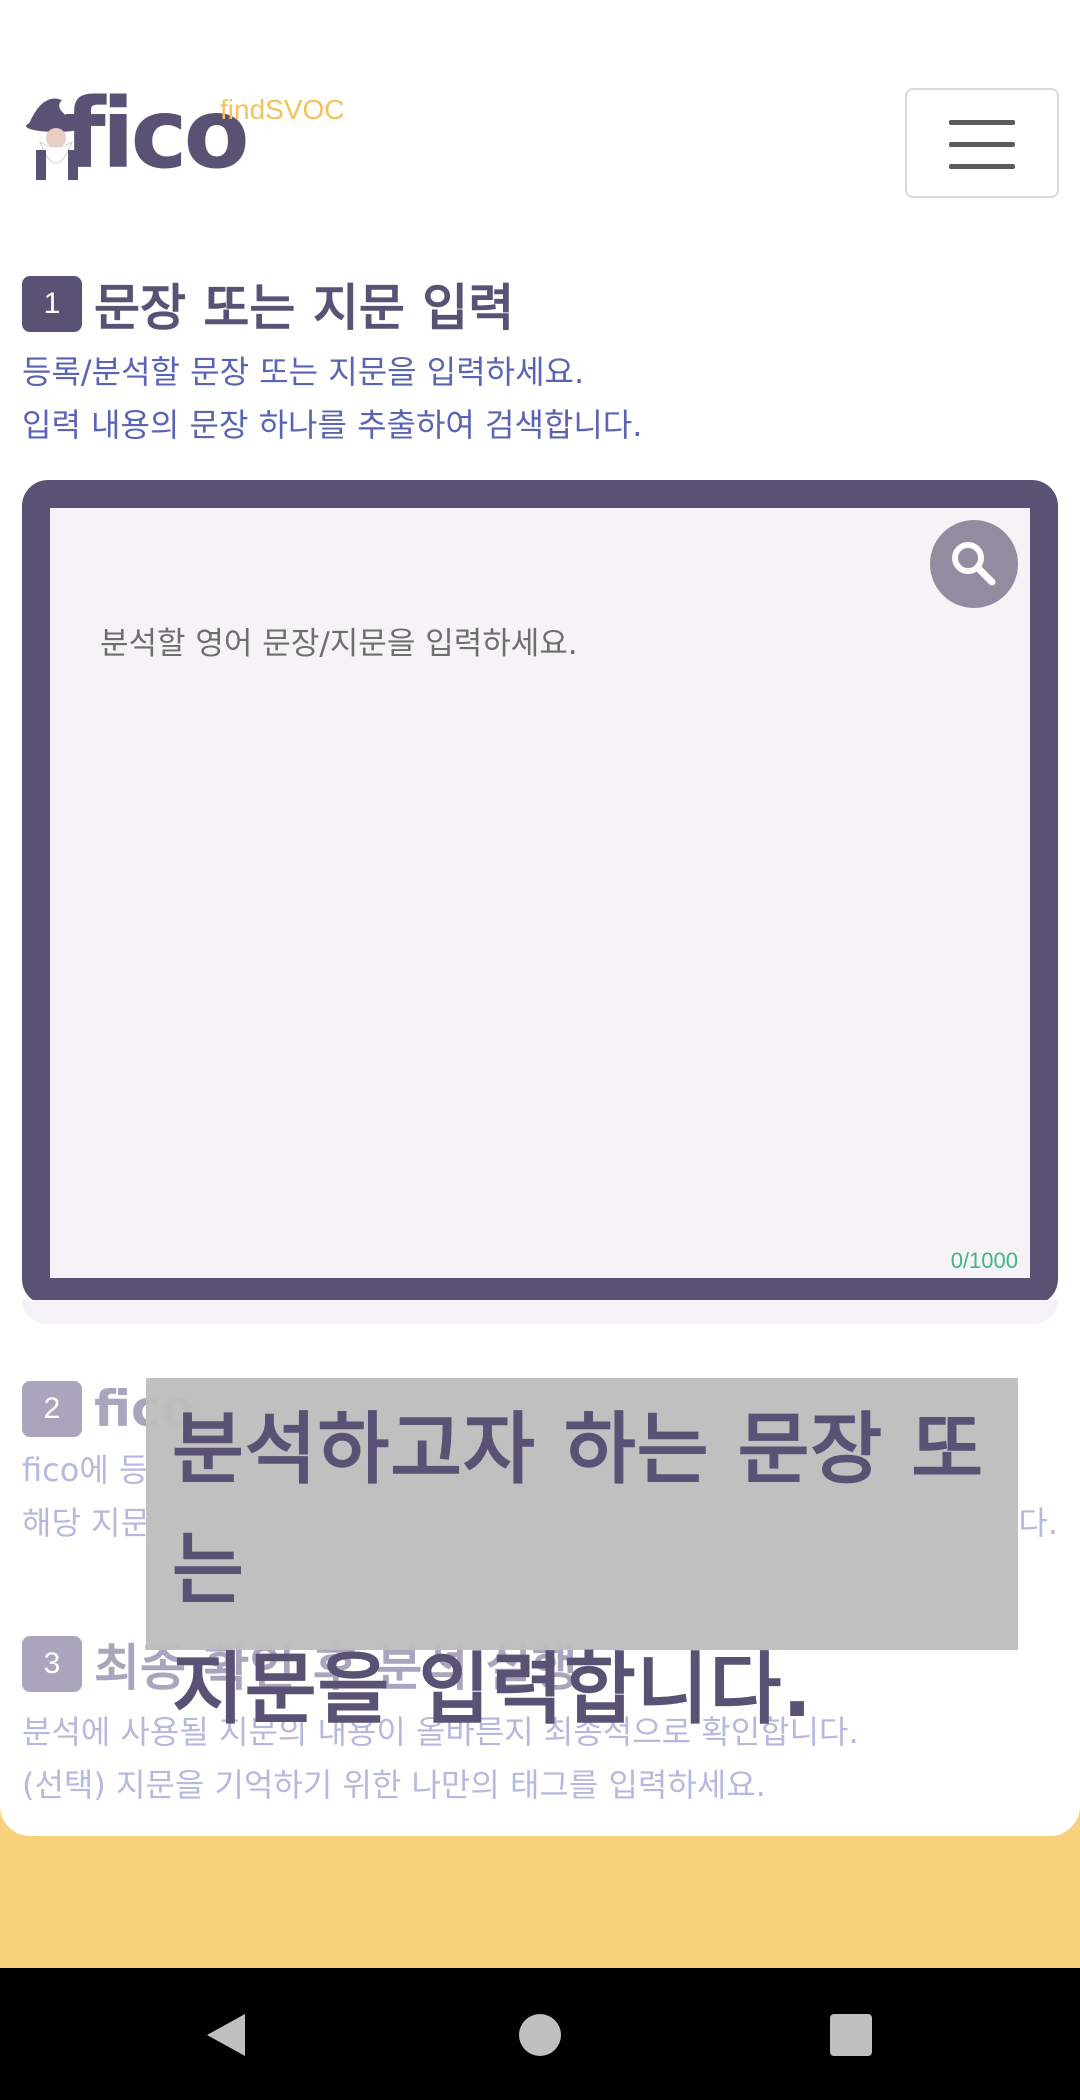  Describe the element at coordinates (52, 1409) in the screenshot. I see `step-number-badge: 2` at that location.